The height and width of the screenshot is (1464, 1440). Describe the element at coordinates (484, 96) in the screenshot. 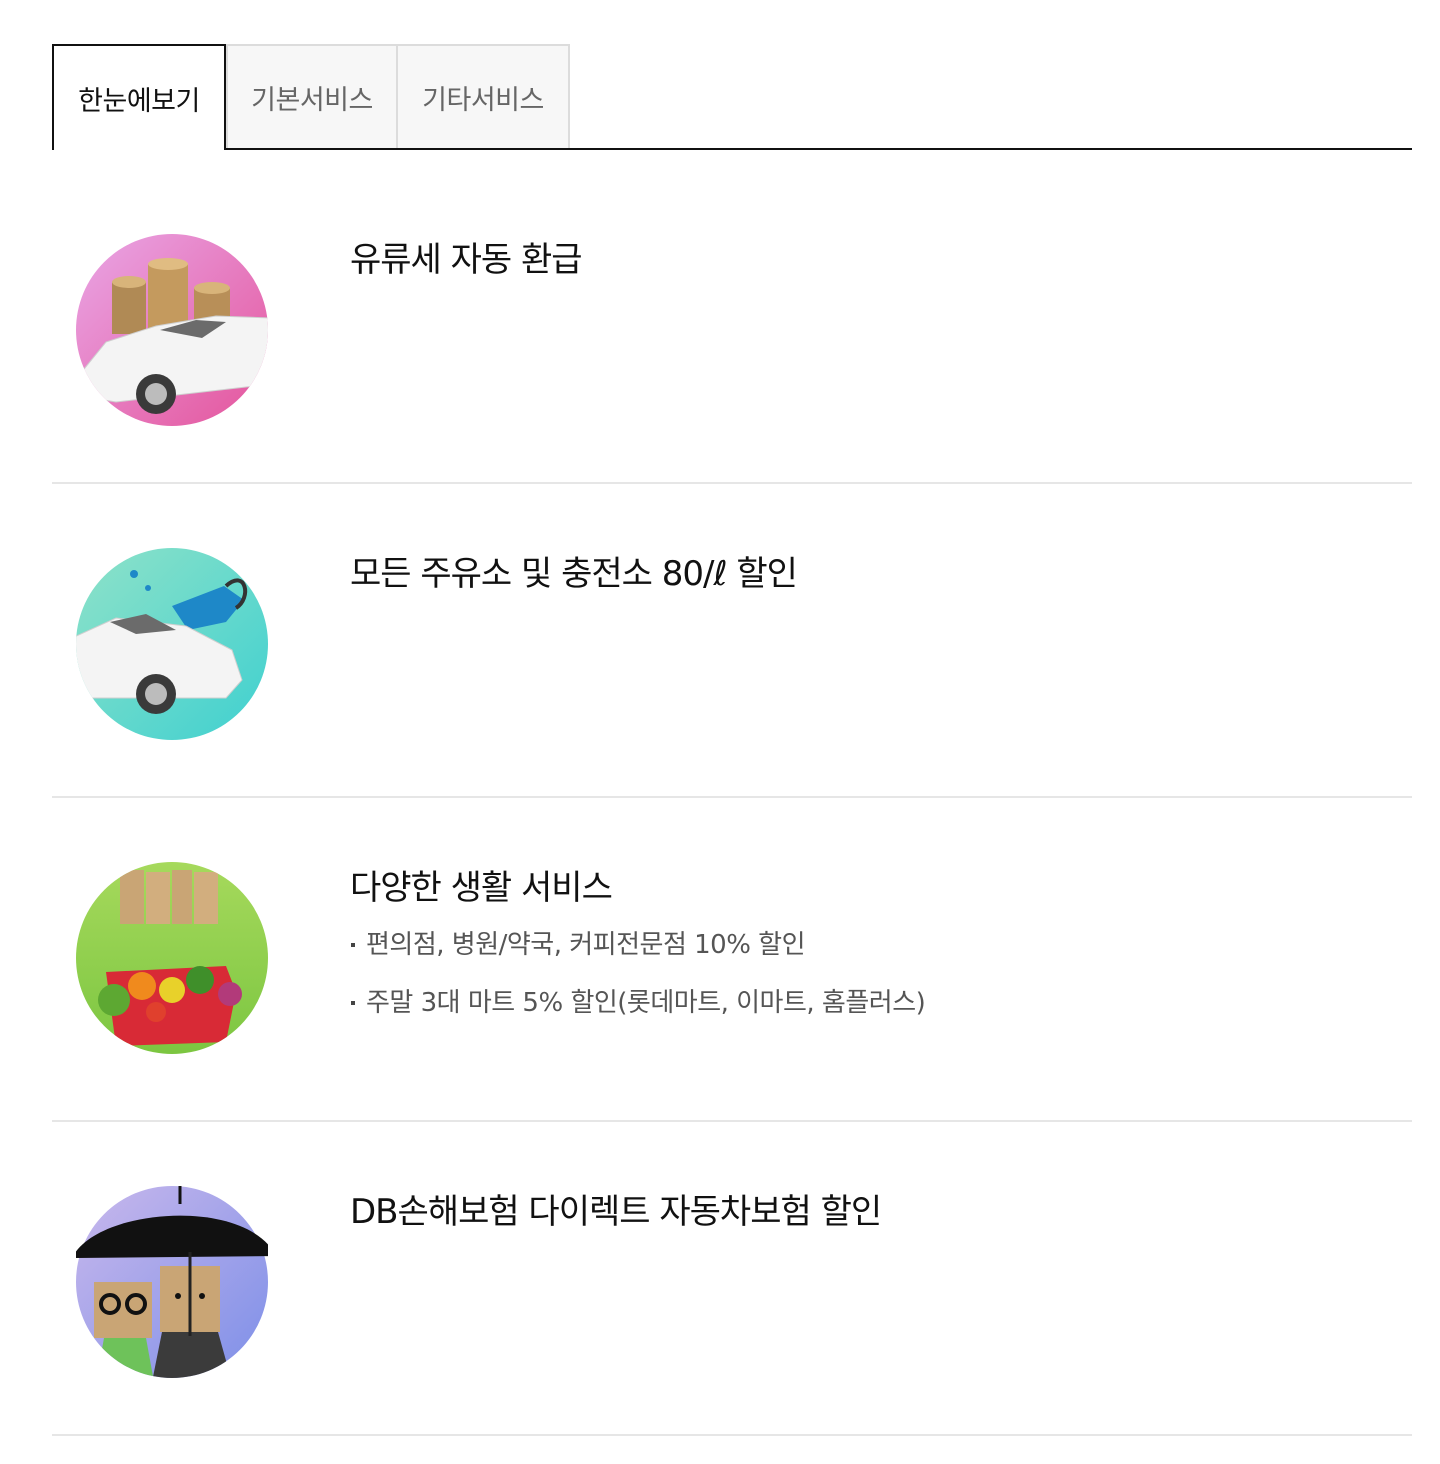

I see `tab-other-services: 기타서비스` at that location.